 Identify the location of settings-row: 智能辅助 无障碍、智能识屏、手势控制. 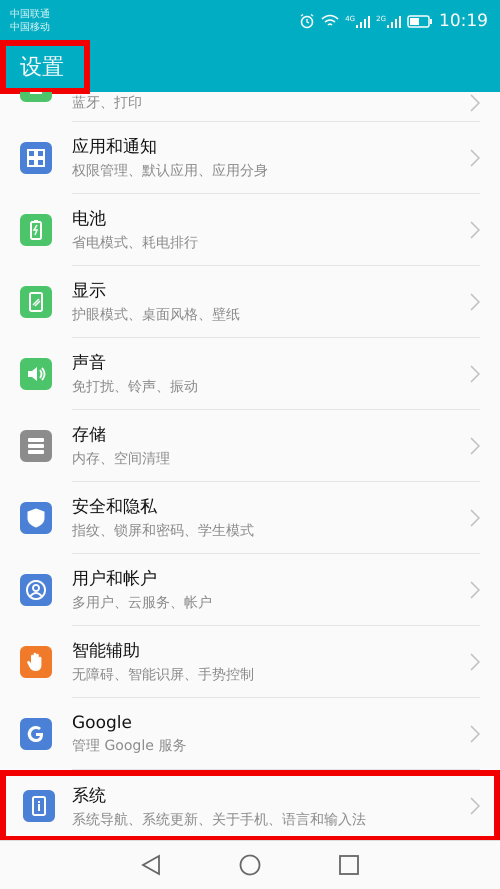
(250, 662).